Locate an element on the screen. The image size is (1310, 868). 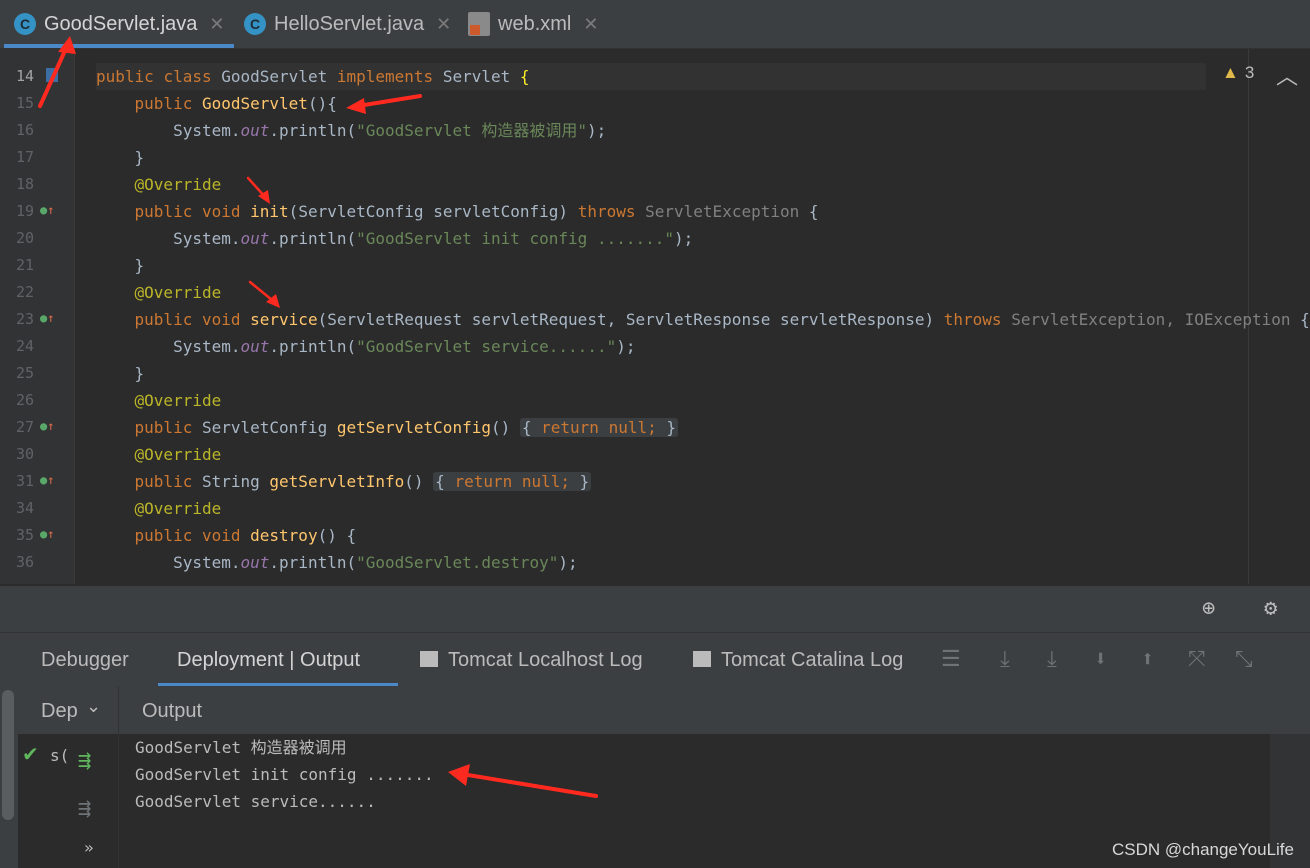
output-line: GoodServlet 构造器被调用 is located at coordinates (241, 747).